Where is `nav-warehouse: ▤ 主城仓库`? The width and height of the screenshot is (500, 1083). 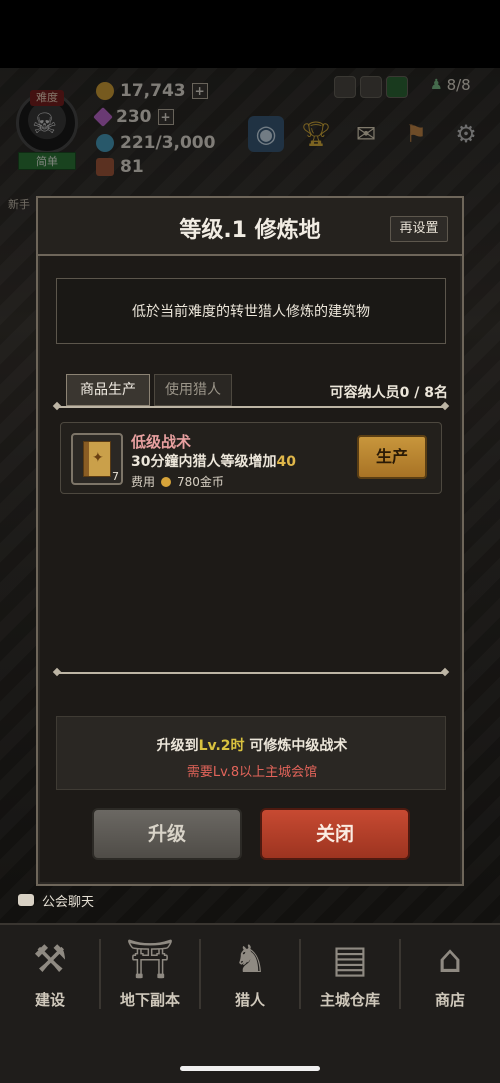 nav-warehouse: ▤ 主城仓库 is located at coordinates (350, 975).